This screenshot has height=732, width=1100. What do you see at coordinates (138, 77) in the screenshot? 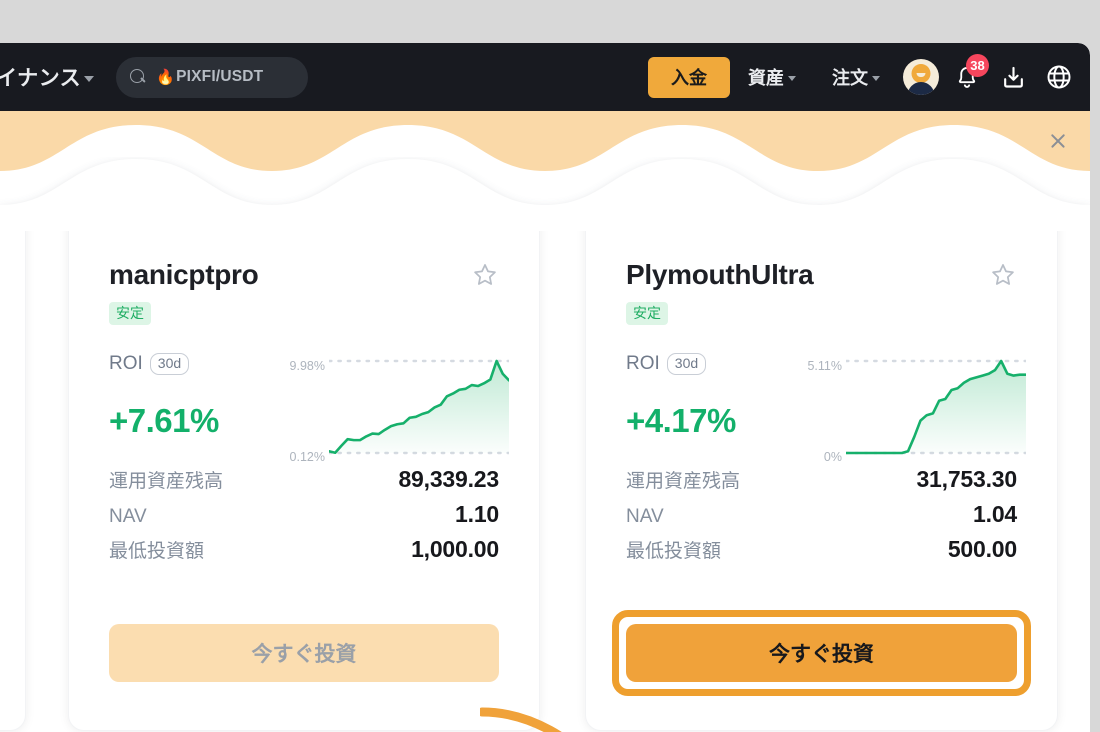
I see `search-icon` at bounding box center [138, 77].